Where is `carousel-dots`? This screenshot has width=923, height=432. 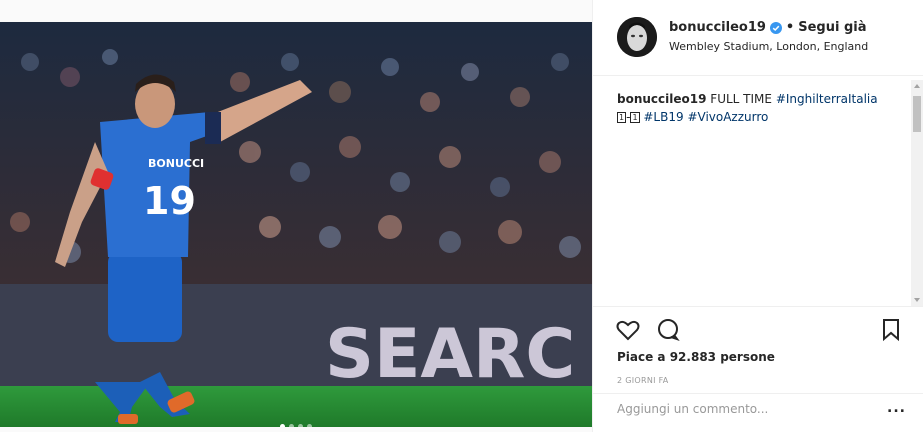
carousel-dots is located at coordinates (296, 425).